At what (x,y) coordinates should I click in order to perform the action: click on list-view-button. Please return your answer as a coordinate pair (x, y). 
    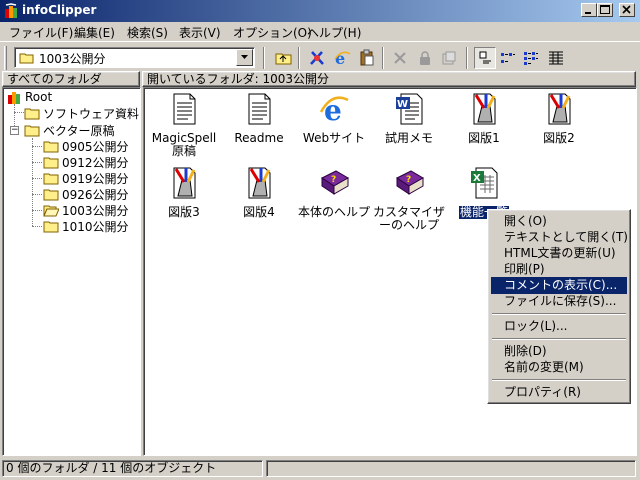
    Looking at the image, I should click on (531, 58).